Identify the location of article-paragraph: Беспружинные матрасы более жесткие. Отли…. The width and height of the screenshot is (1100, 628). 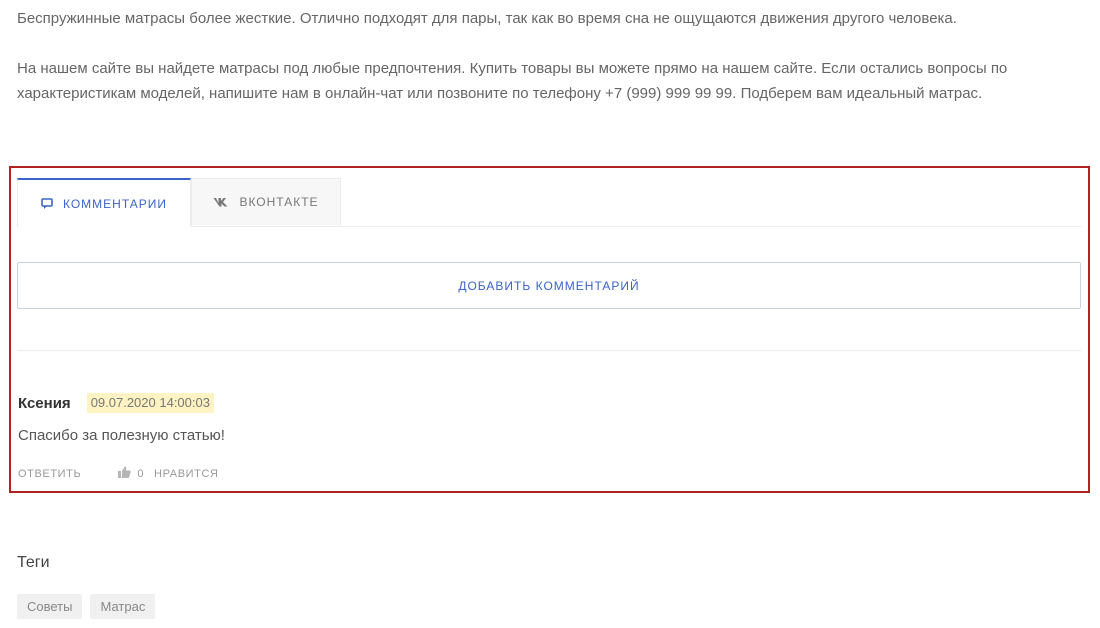
(487, 18).